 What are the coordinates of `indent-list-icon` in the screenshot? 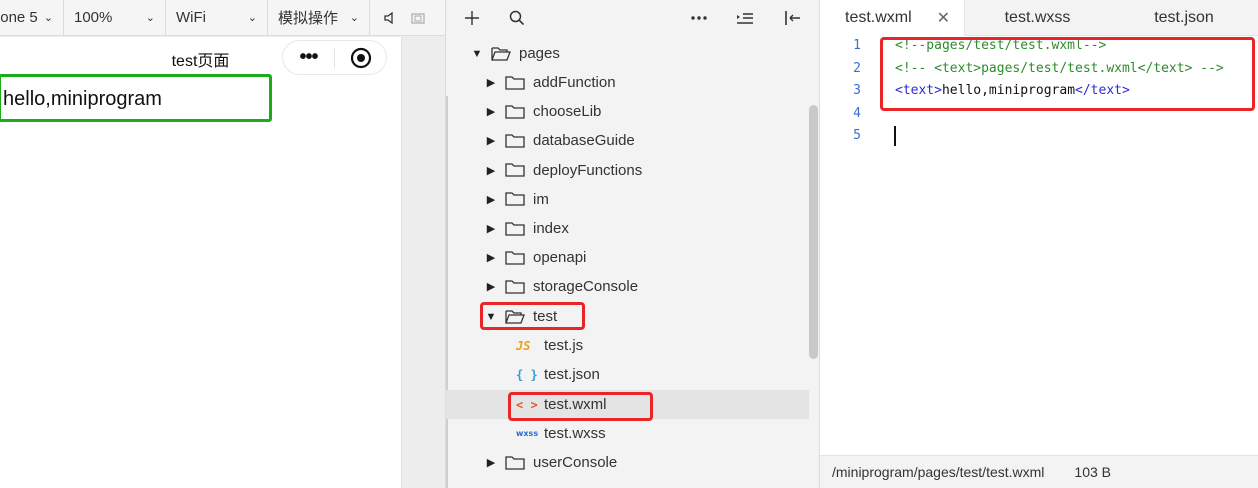 It's located at (745, 18).